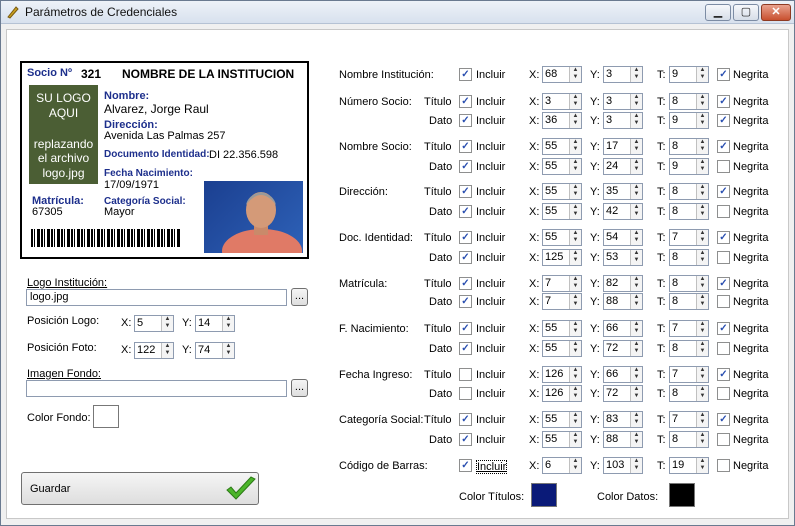 Image resolution: width=795 pixels, height=526 pixels. I want to click on t-spinner: 19 ▲ ▼, so click(689, 465).